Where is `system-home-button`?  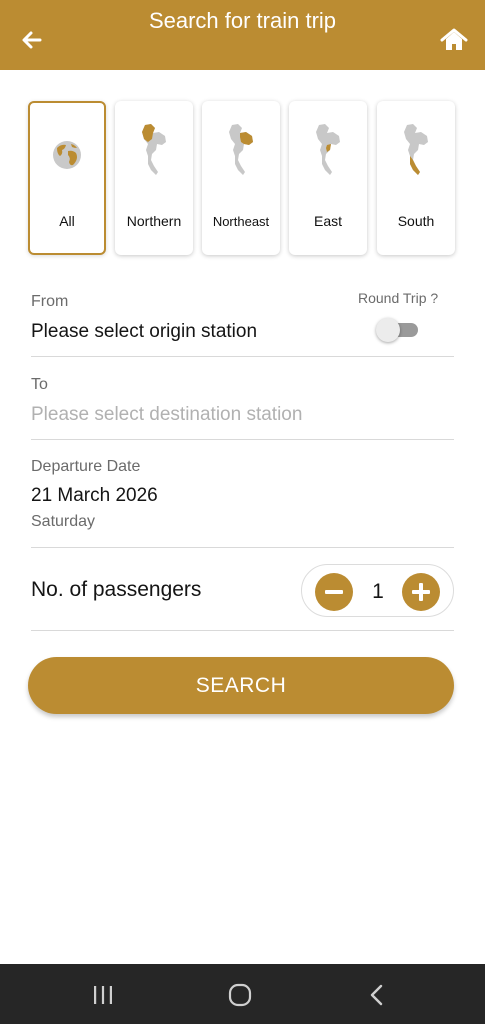
system-home-button is located at coordinates (240, 995).